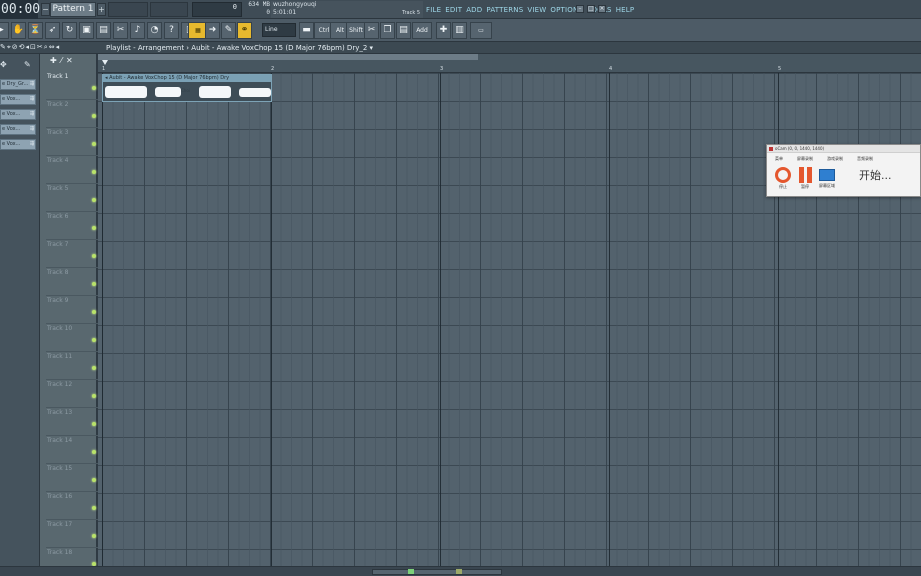 The width and height of the screenshot is (921, 576). What do you see at coordinates (779, 159) in the screenshot?
I see `recorder-menu-item: 菜单` at bounding box center [779, 159].